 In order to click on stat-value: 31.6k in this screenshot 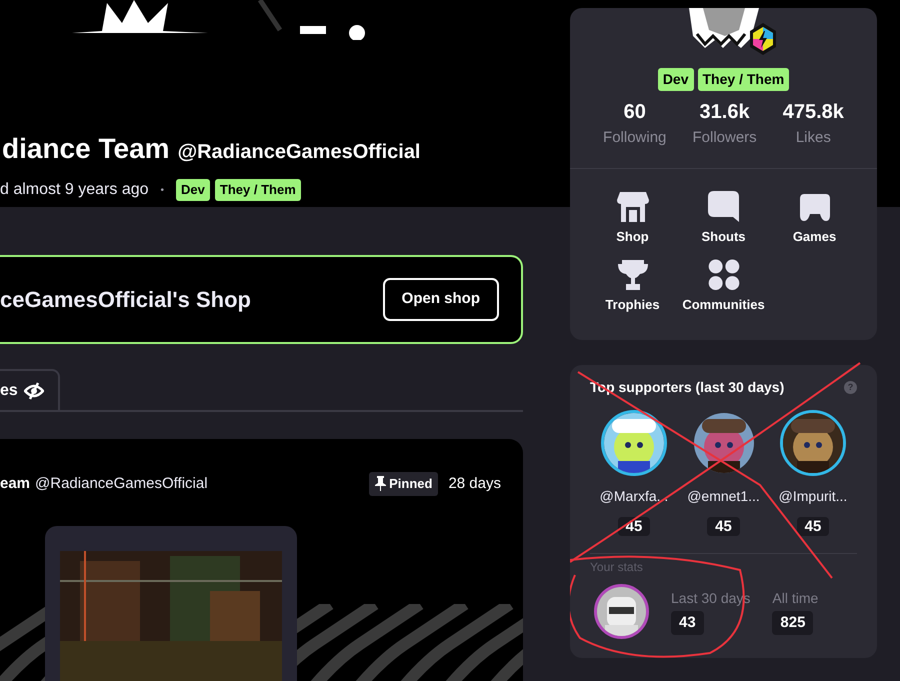, I will do `click(725, 112)`.